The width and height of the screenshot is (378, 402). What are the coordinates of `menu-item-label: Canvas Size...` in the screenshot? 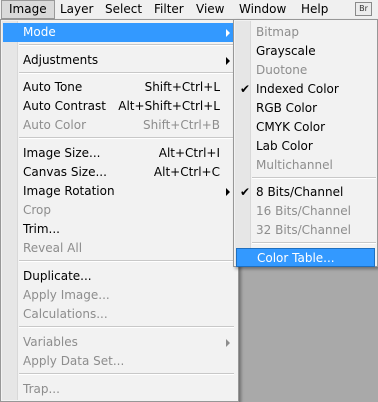 It's located at (65, 172).